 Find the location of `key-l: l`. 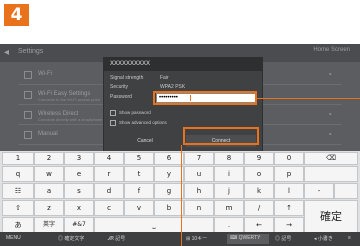

key-l: l is located at coordinates (289, 191).